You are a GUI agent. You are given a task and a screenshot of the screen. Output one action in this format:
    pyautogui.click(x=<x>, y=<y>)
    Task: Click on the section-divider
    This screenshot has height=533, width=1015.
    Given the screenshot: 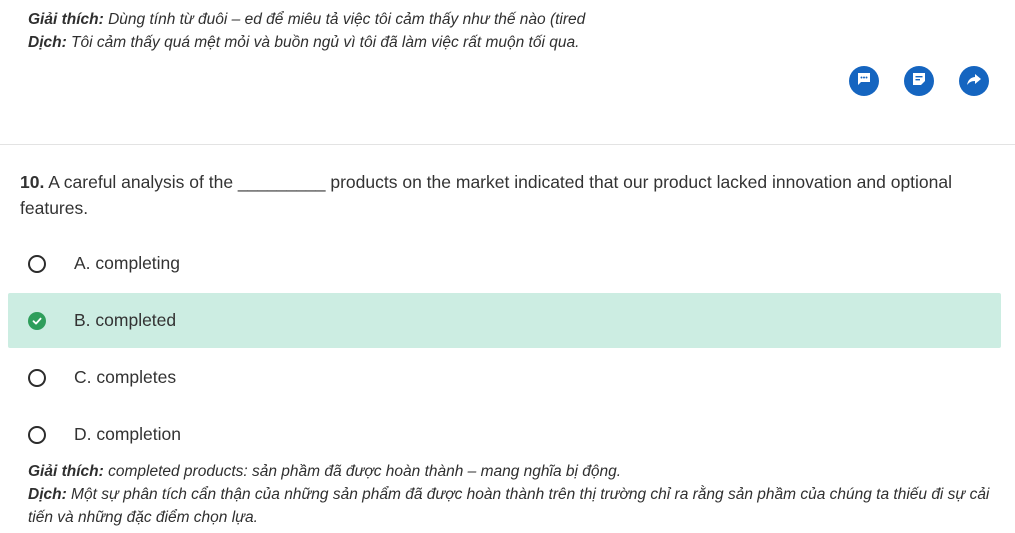 What is the action you would take?
    pyautogui.click(x=507, y=144)
    